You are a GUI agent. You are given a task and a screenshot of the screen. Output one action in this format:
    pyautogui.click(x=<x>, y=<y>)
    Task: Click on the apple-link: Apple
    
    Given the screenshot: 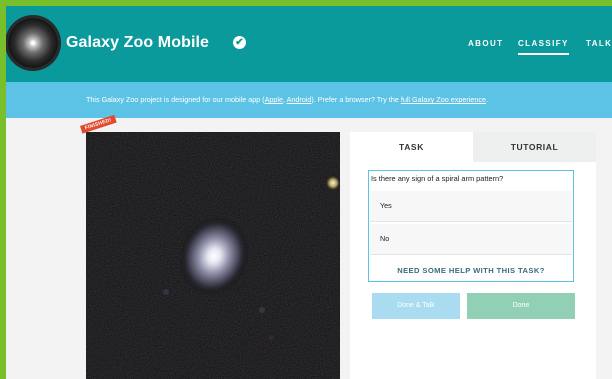 What is the action you would take?
    pyautogui.click(x=274, y=99)
    